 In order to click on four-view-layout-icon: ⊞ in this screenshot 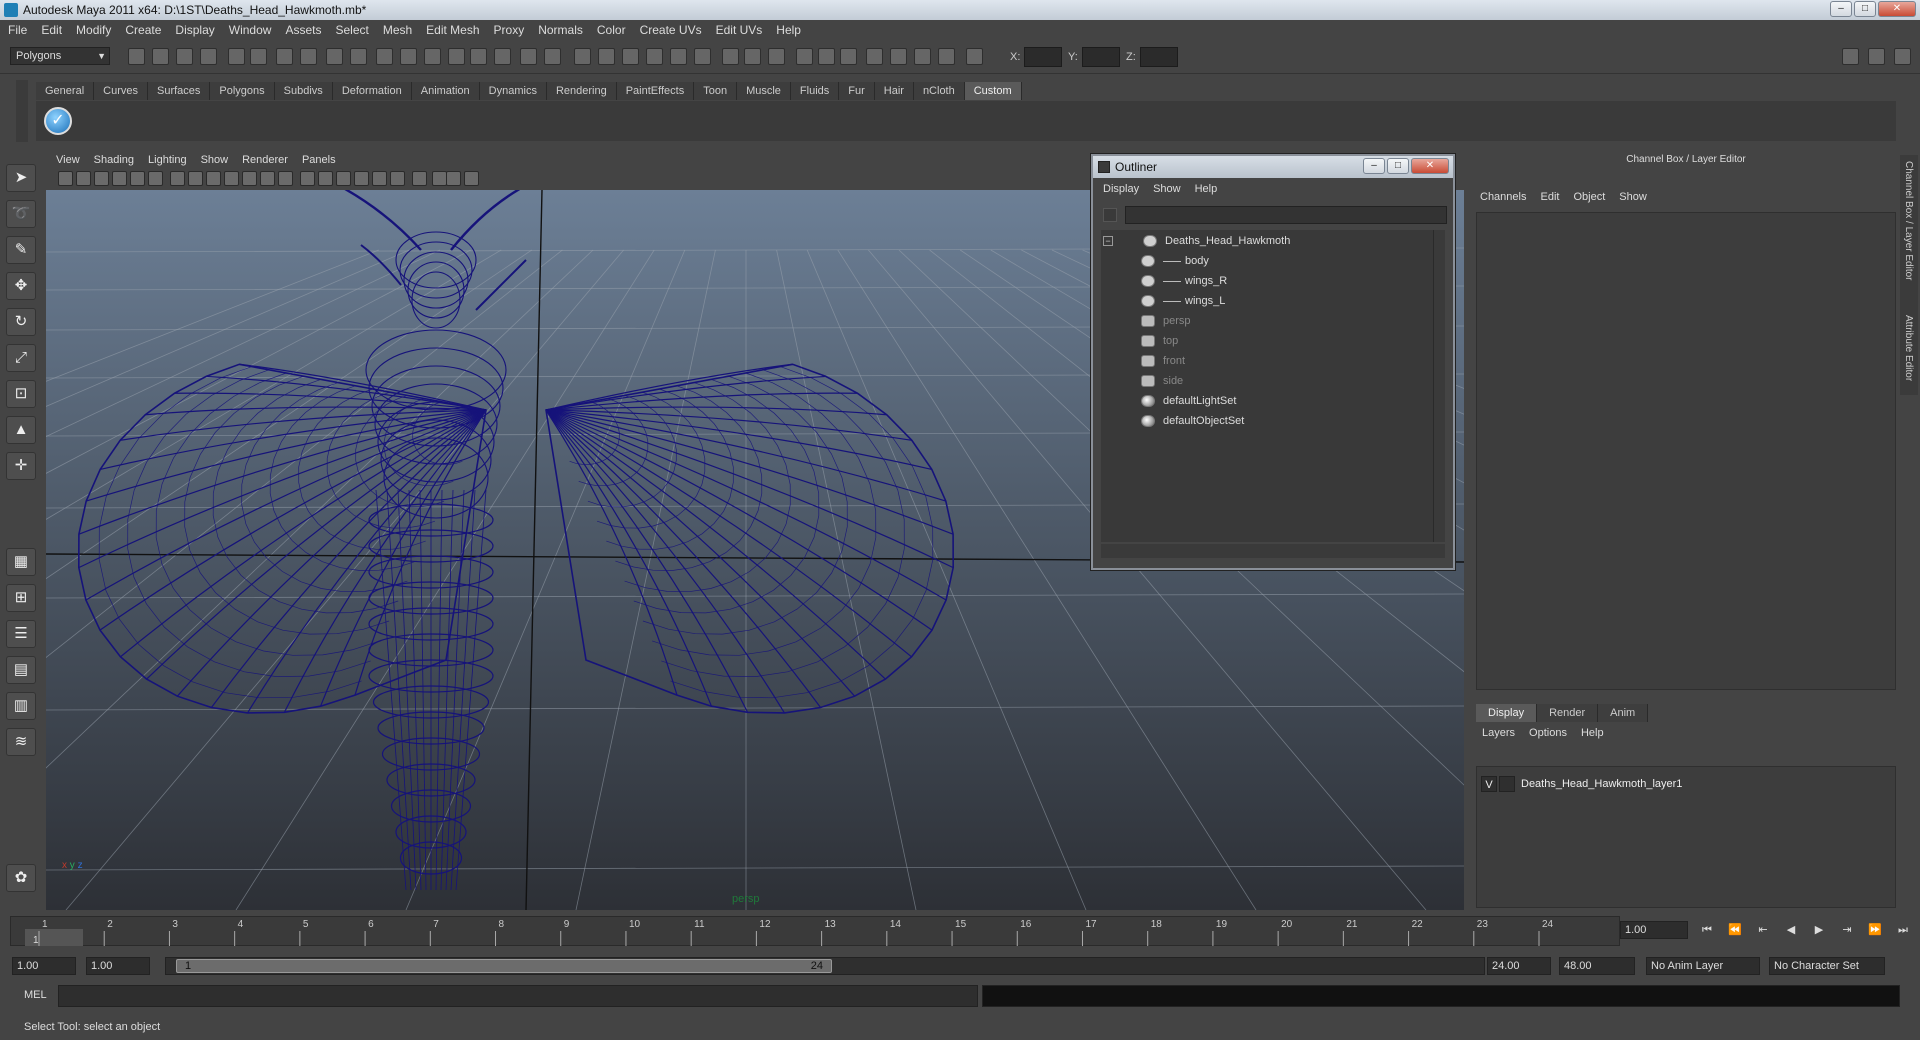, I will do `click(21, 598)`.